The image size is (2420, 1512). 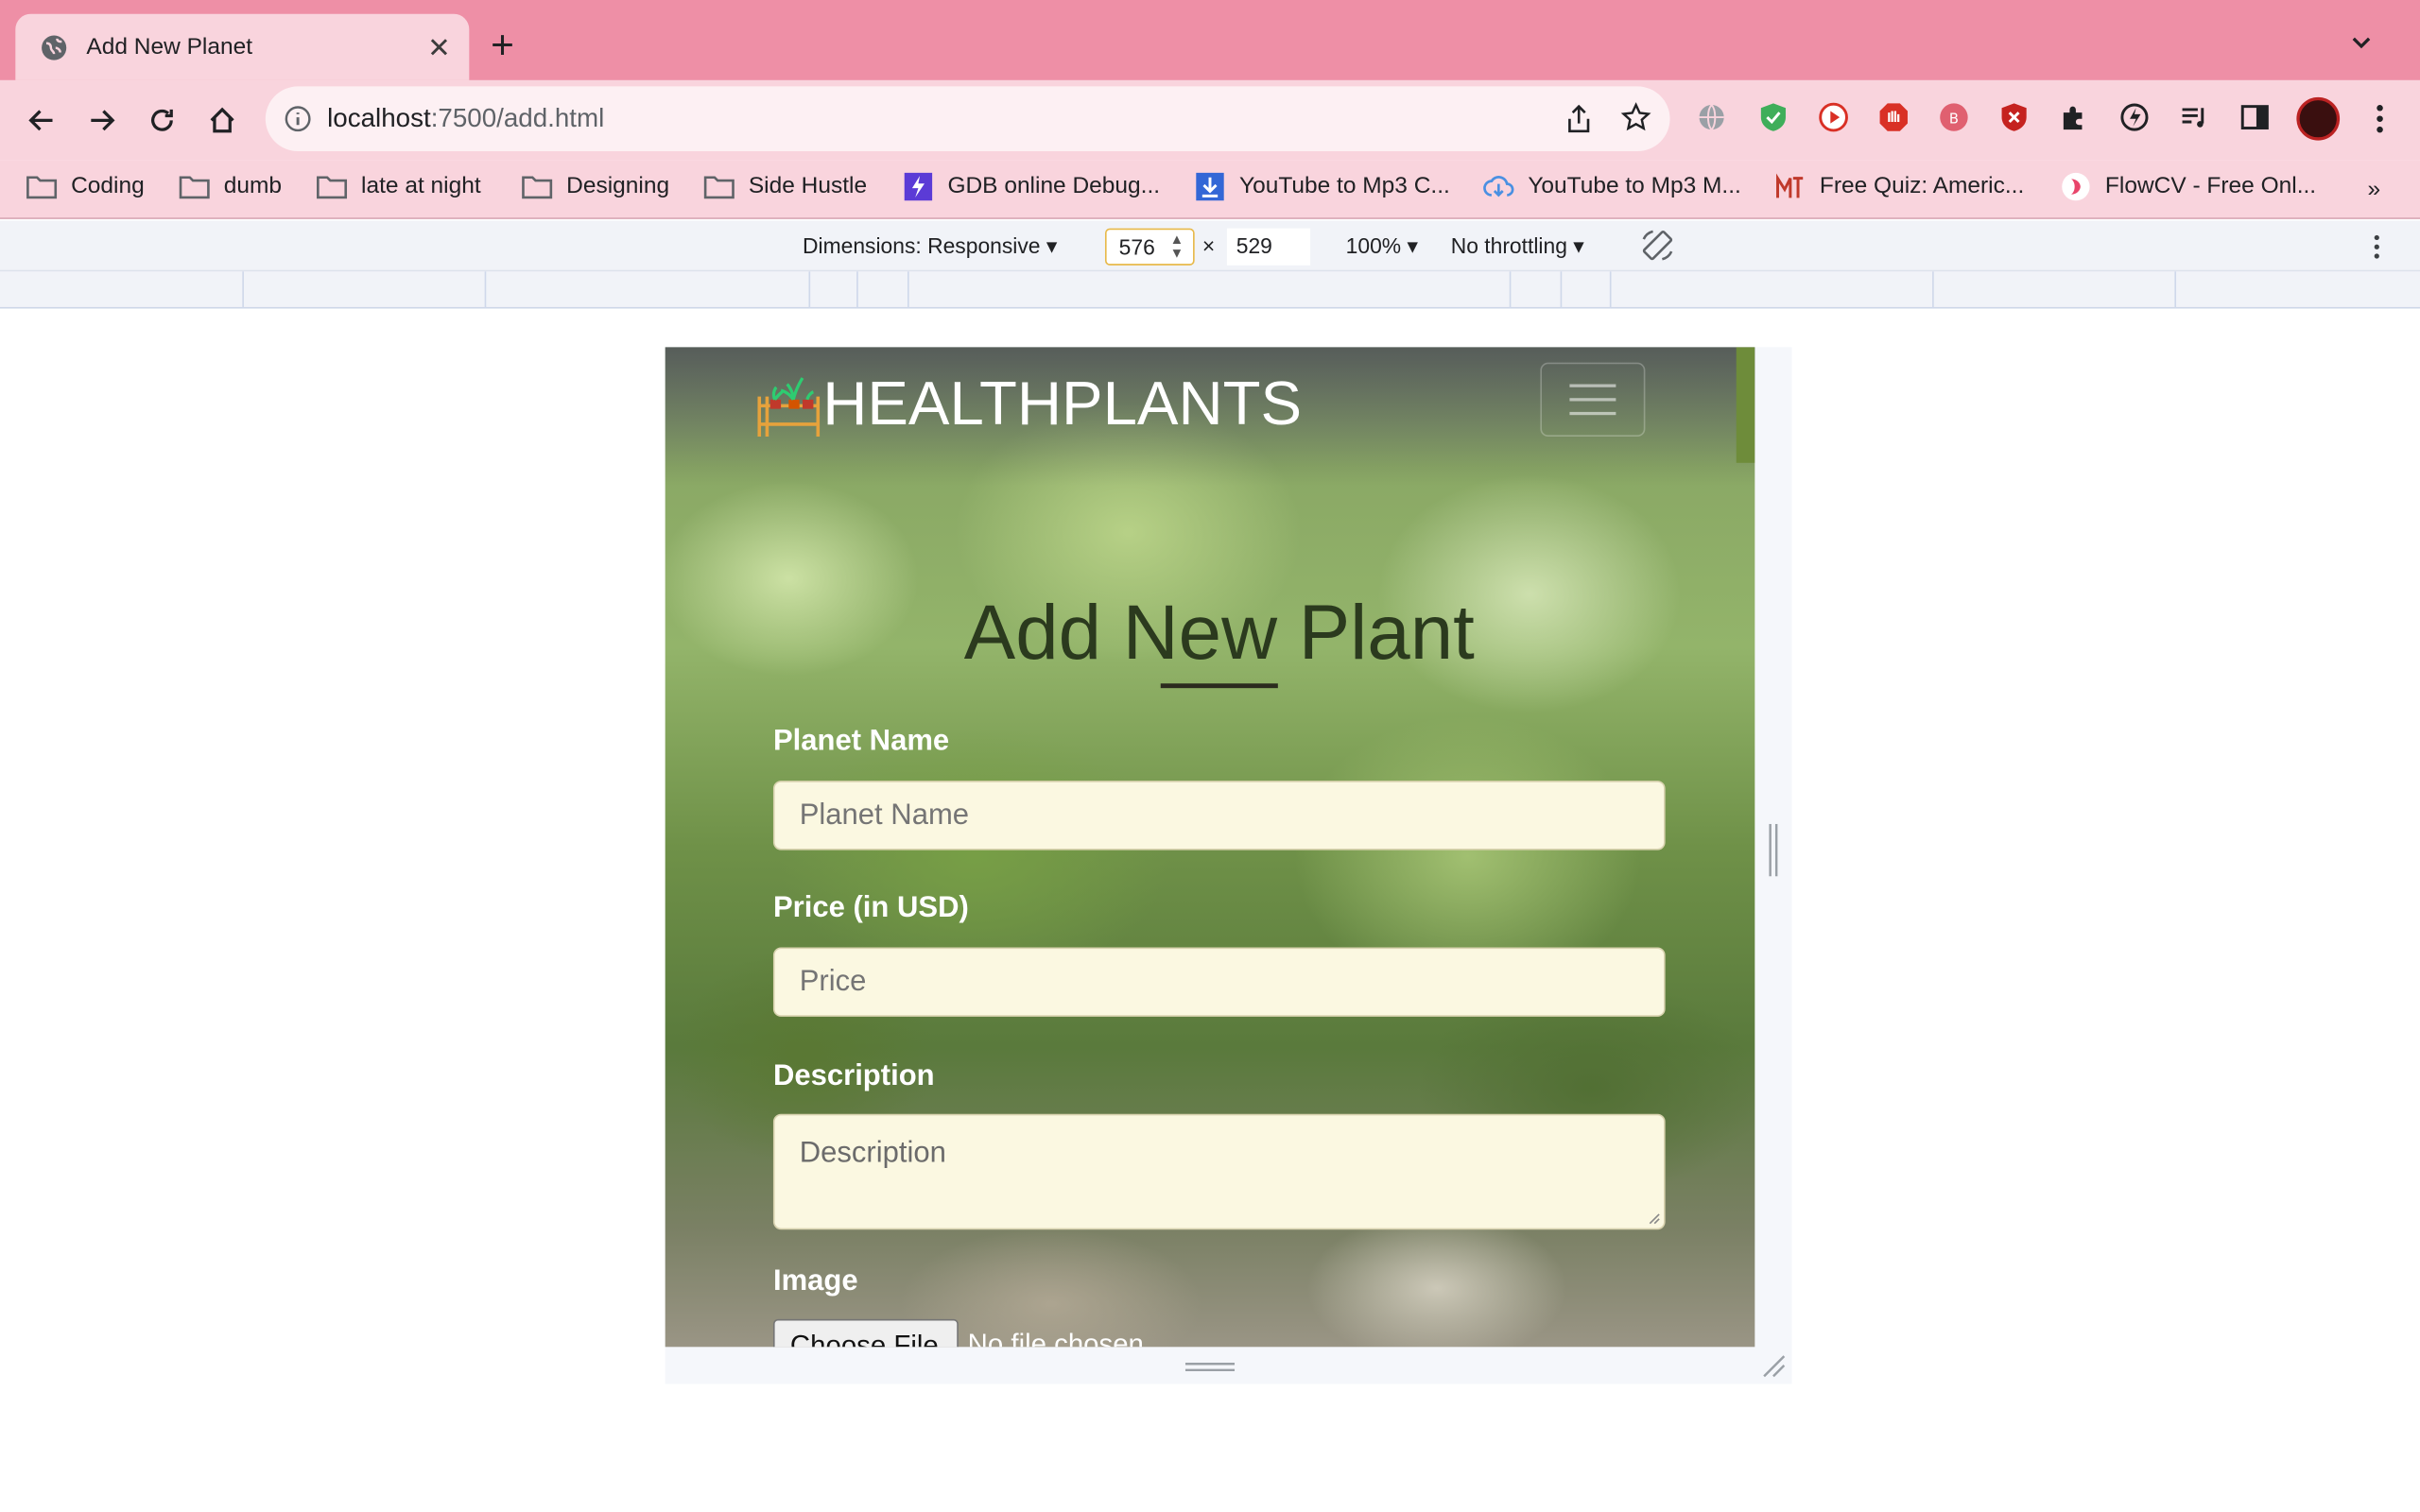 I want to click on tab-strip: Add New Planet ✕ +, so click(x=1210, y=40).